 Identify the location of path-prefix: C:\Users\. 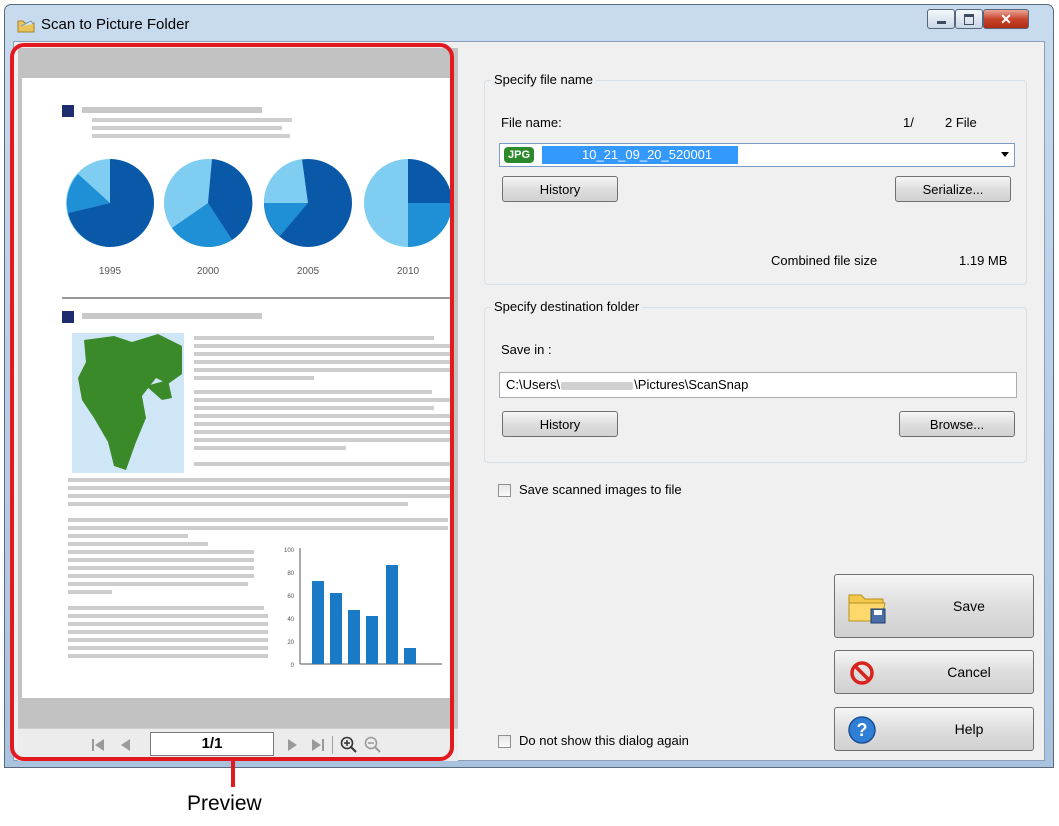
(533, 384).